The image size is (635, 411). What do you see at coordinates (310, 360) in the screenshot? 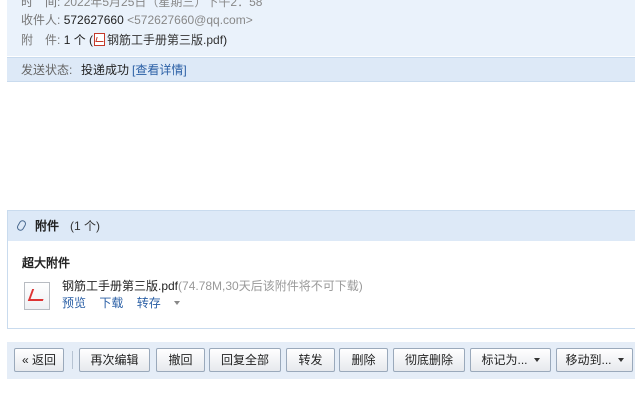
I see `forward-button: 转发` at bounding box center [310, 360].